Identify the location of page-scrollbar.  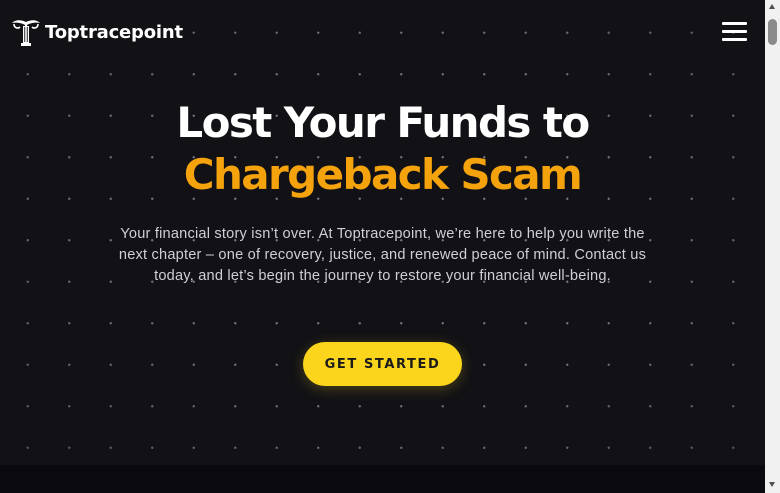
(772, 246).